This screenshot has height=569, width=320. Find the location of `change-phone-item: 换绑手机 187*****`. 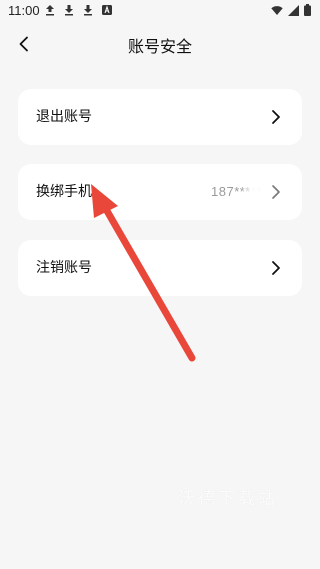

change-phone-item: 换绑手机 187***** is located at coordinates (160, 192).